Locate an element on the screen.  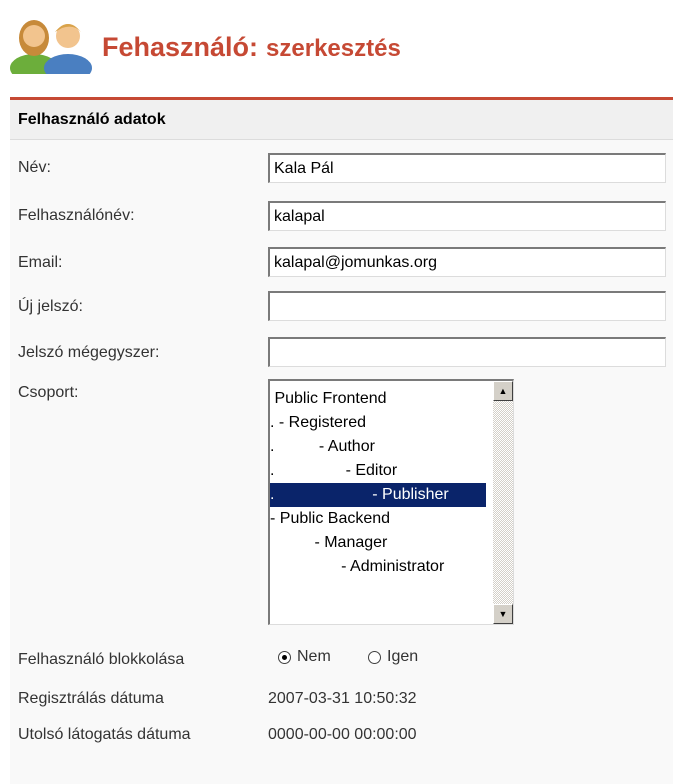
email-label: Email: is located at coordinates (40, 262).